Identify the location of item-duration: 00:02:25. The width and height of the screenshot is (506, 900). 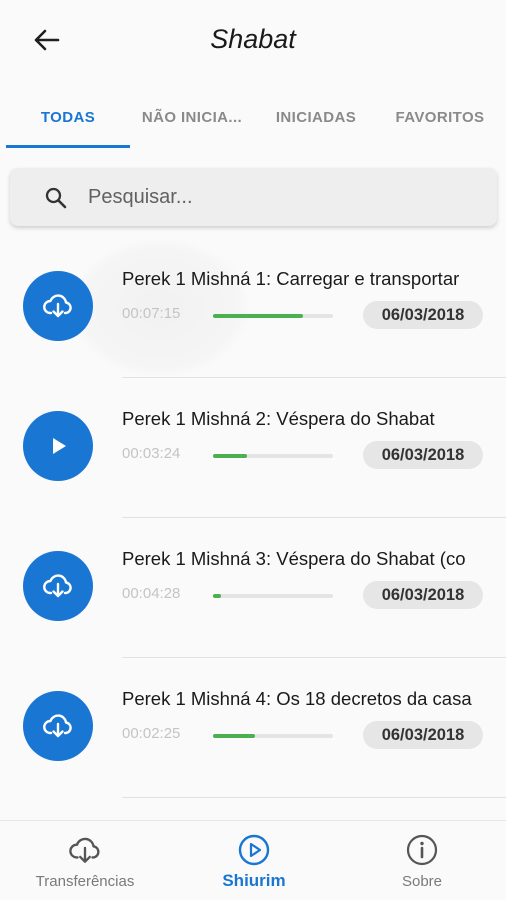
(151, 733).